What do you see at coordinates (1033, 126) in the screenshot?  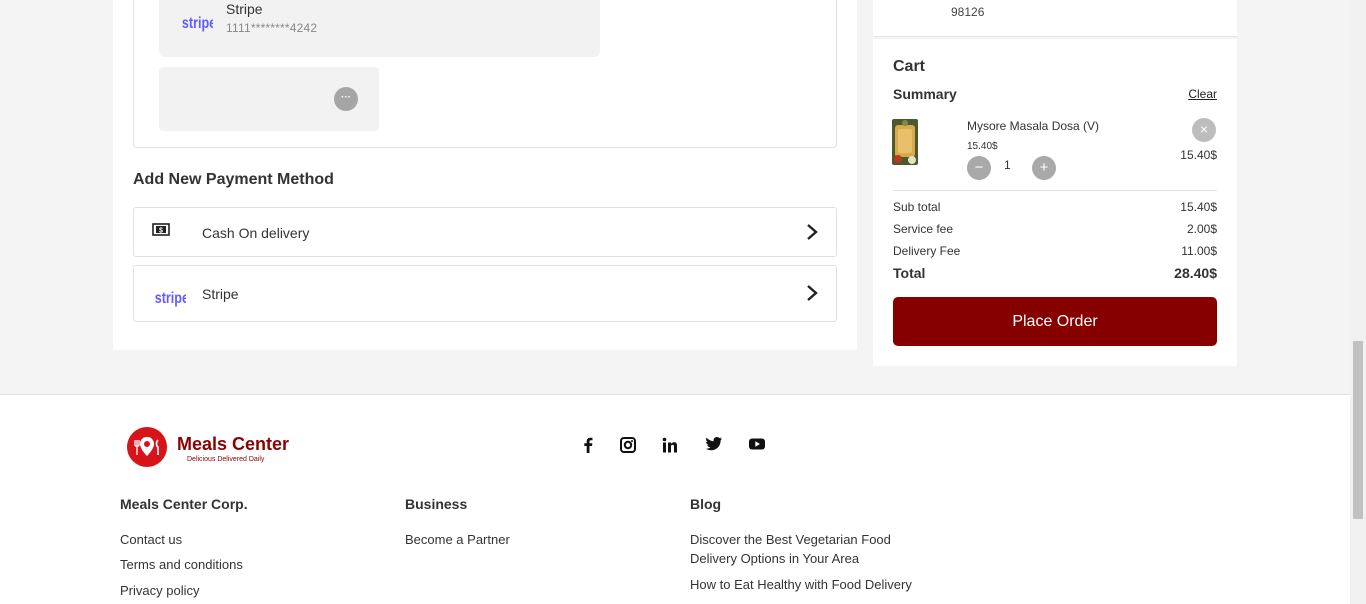 I see `item-name: Mysore Masala Dosa (V)` at bounding box center [1033, 126].